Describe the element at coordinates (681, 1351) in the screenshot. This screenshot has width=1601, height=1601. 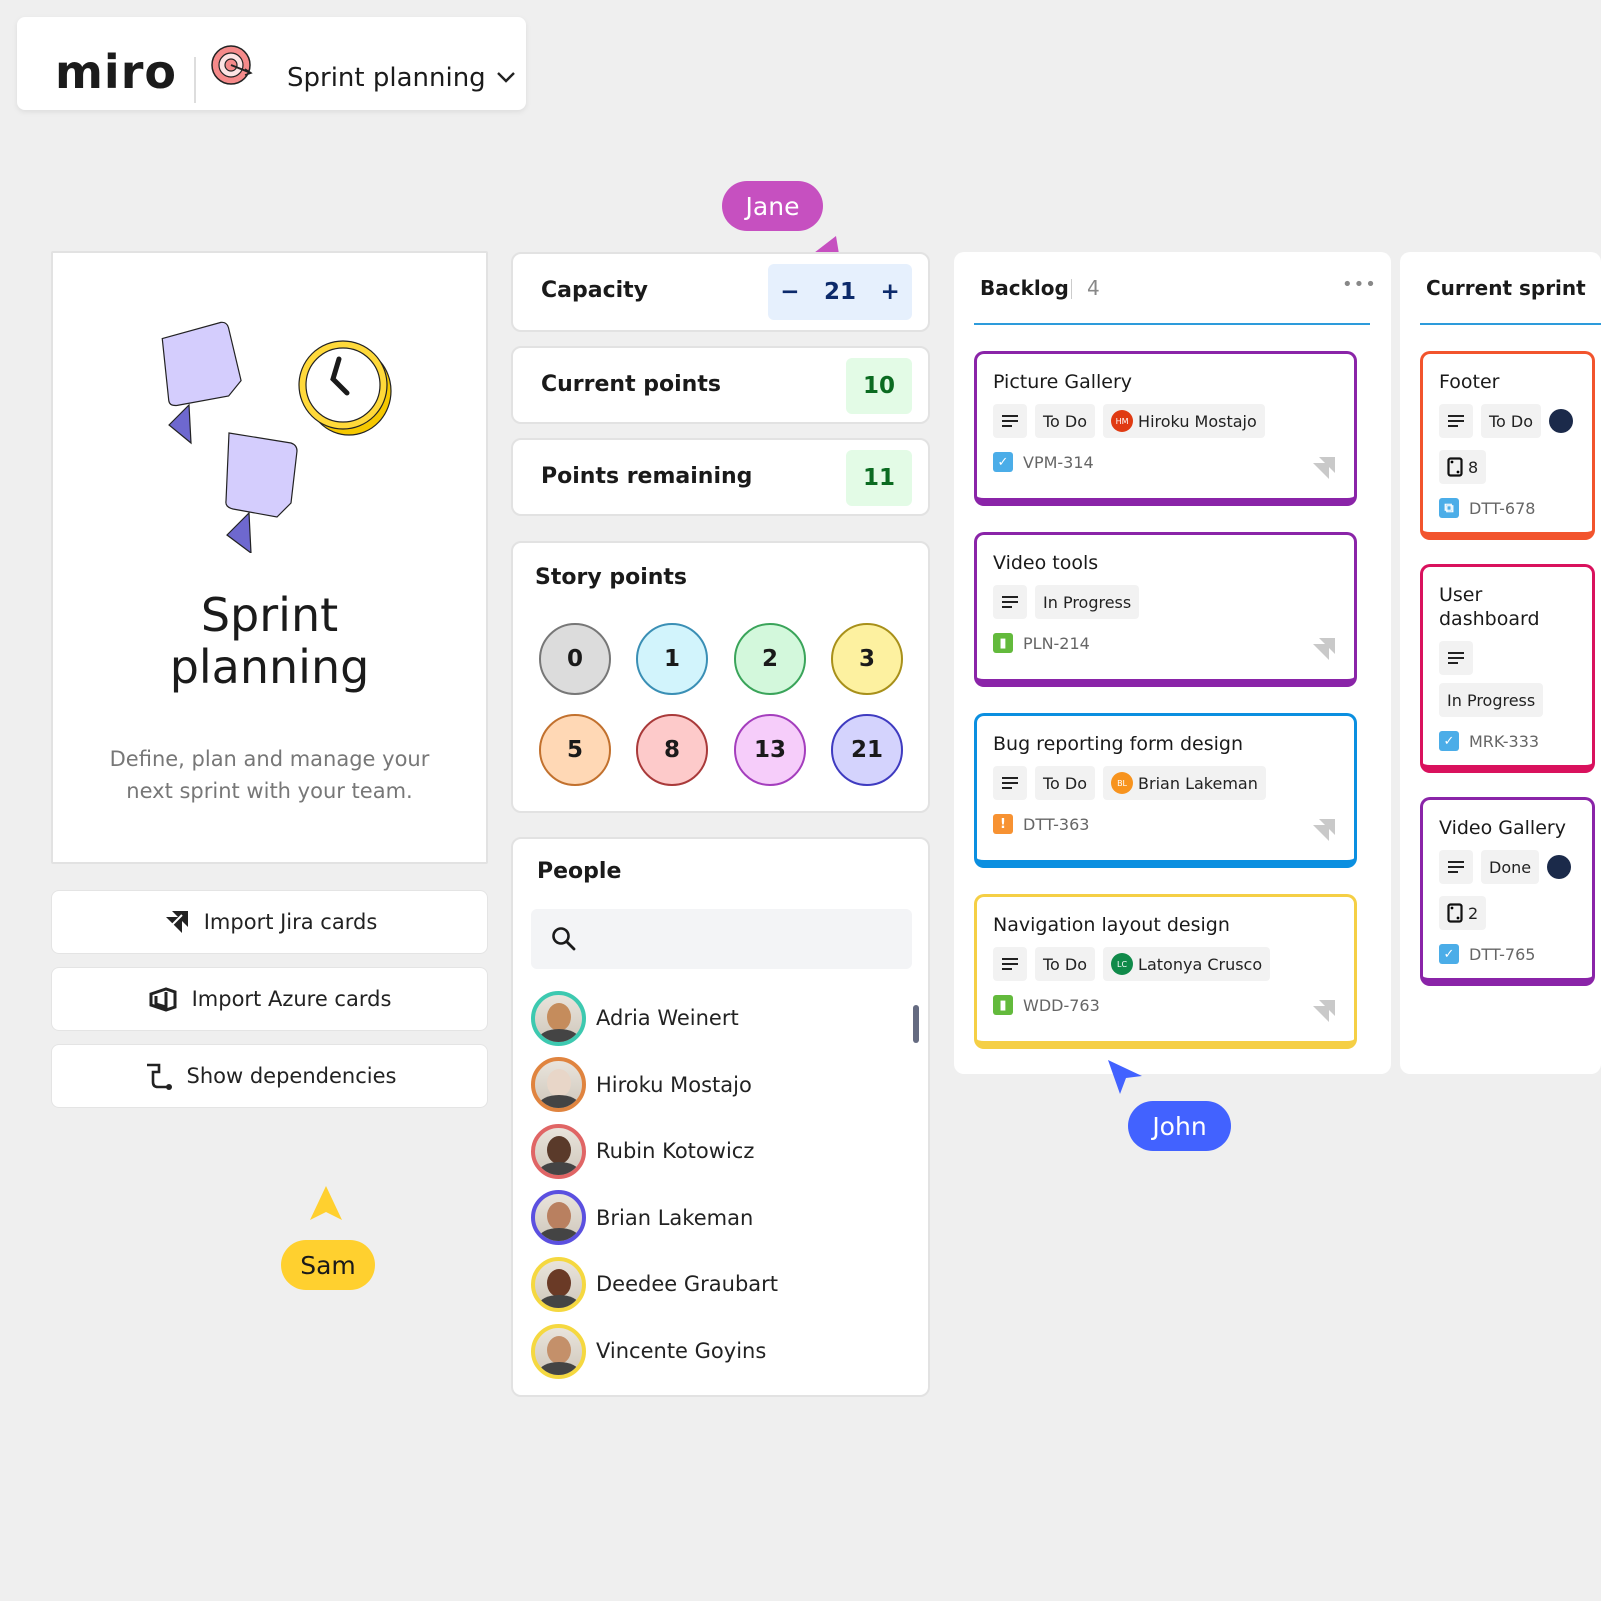
I see `person-name: Vincente Goyins` at that location.